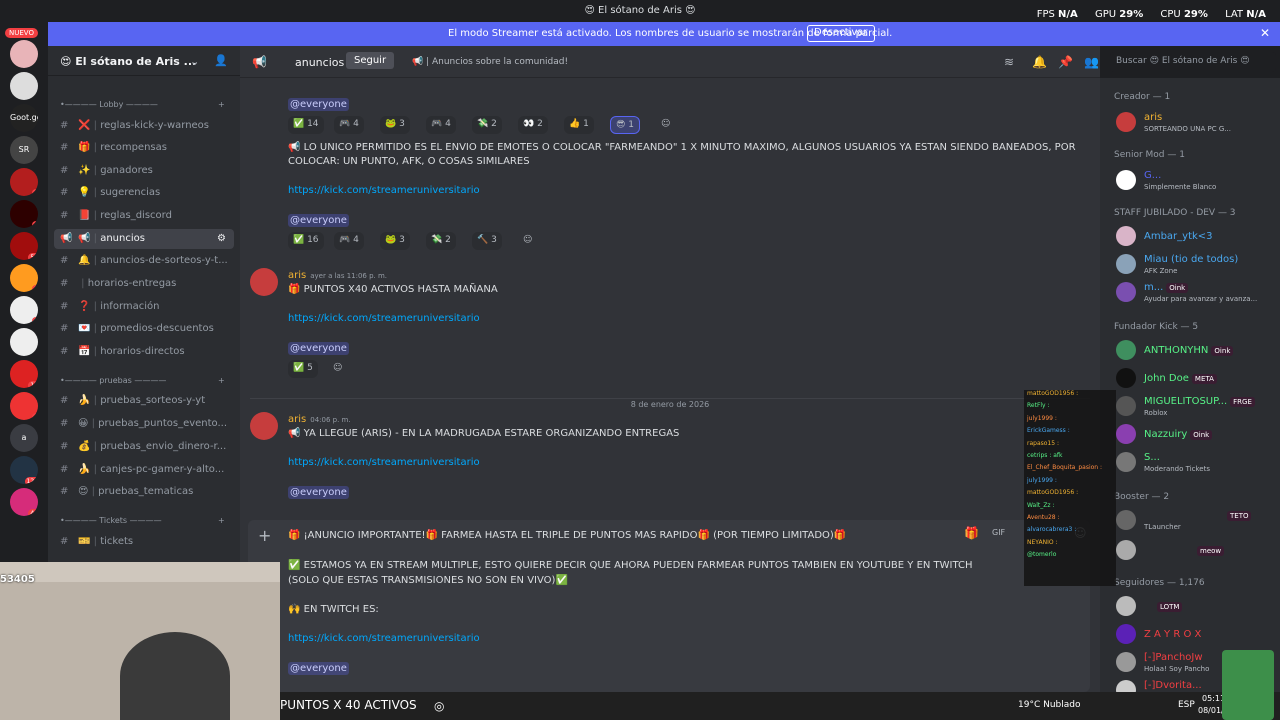 The width and height of the screenshot is (1280, 720). I want to click on reaction: 🔨 3, so click(487, 241).